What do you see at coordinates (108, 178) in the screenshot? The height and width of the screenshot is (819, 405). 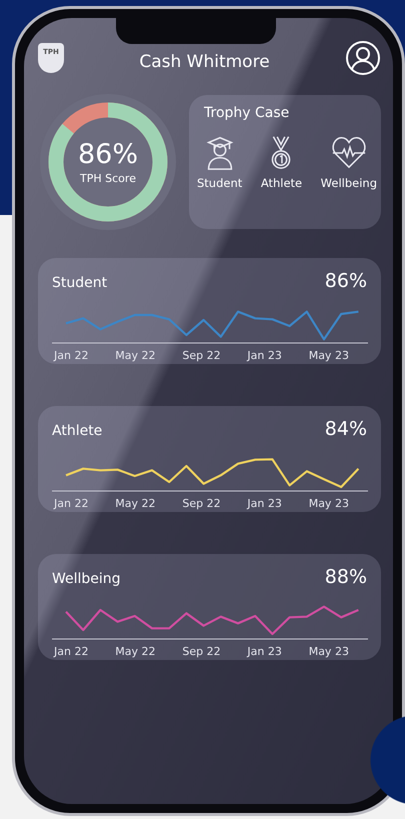 I see `score-label: TPH Score` at bounding box center [108, 178].